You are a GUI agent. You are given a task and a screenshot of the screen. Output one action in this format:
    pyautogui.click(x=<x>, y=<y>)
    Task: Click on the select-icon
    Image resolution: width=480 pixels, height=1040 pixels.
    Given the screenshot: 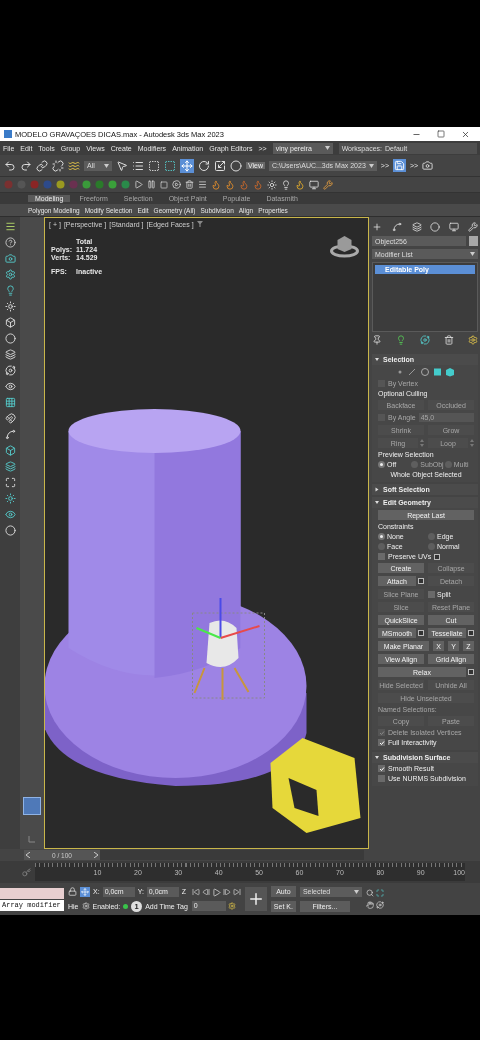 What is the action you would take?
    pyautogui.click(x=122, y=165)
    